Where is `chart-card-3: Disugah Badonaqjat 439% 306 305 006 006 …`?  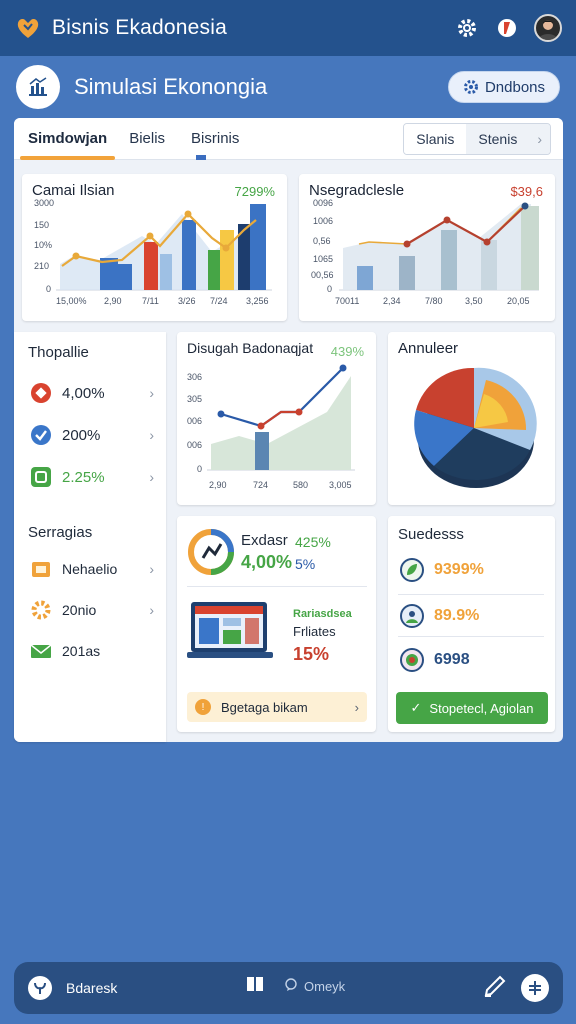 chart-card-3: Disugah Badonaqjat 439% 306 305 006 006 … is located at coordinates (276, 418).